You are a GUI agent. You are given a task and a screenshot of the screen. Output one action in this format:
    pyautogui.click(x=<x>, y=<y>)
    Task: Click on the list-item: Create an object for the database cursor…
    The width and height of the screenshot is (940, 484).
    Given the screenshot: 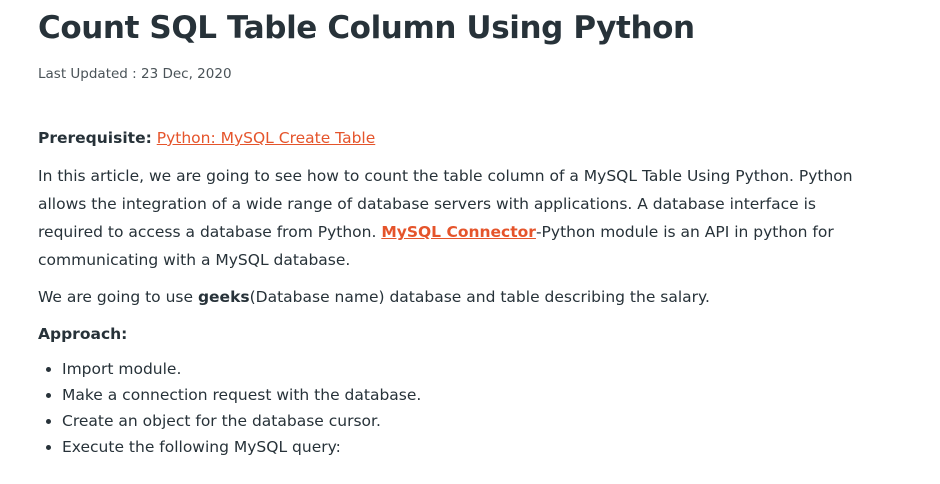 What is the action you would take?
    pyautogui.click(x=460, y=421)
    